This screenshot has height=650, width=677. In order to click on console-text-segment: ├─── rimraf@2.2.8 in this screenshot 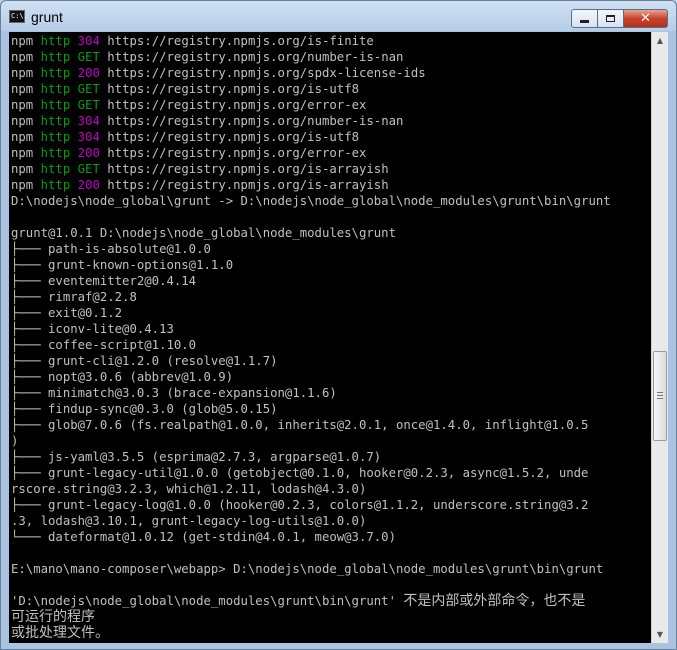, I will do `click(74, 297)`.